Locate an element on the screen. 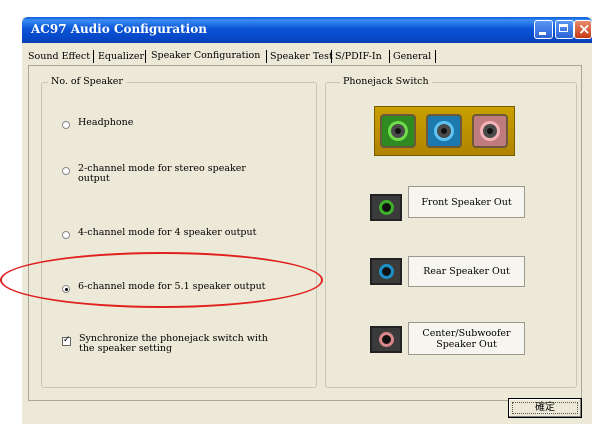 This screenshot has height=424, width=595. radio-2-channel: 2-channel mode for stereo speaker output is located at coordinates (154, 174).